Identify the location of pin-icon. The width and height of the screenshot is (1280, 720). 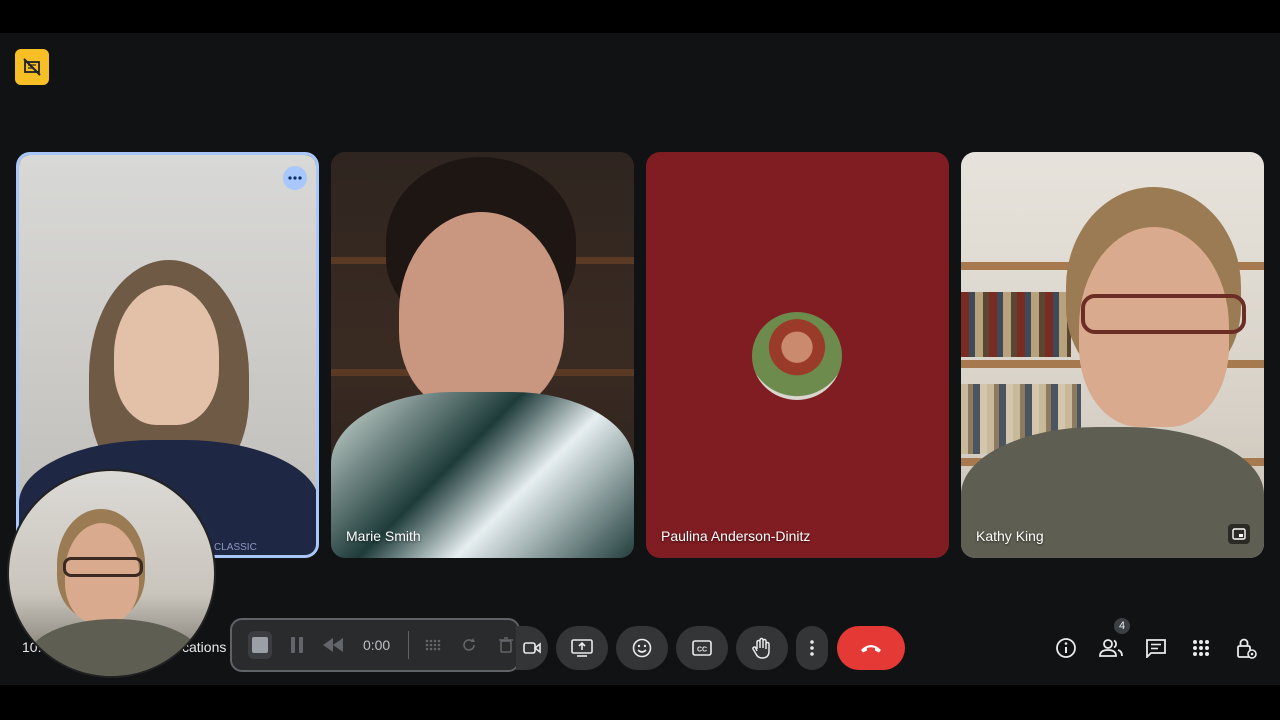
(1239, 534).